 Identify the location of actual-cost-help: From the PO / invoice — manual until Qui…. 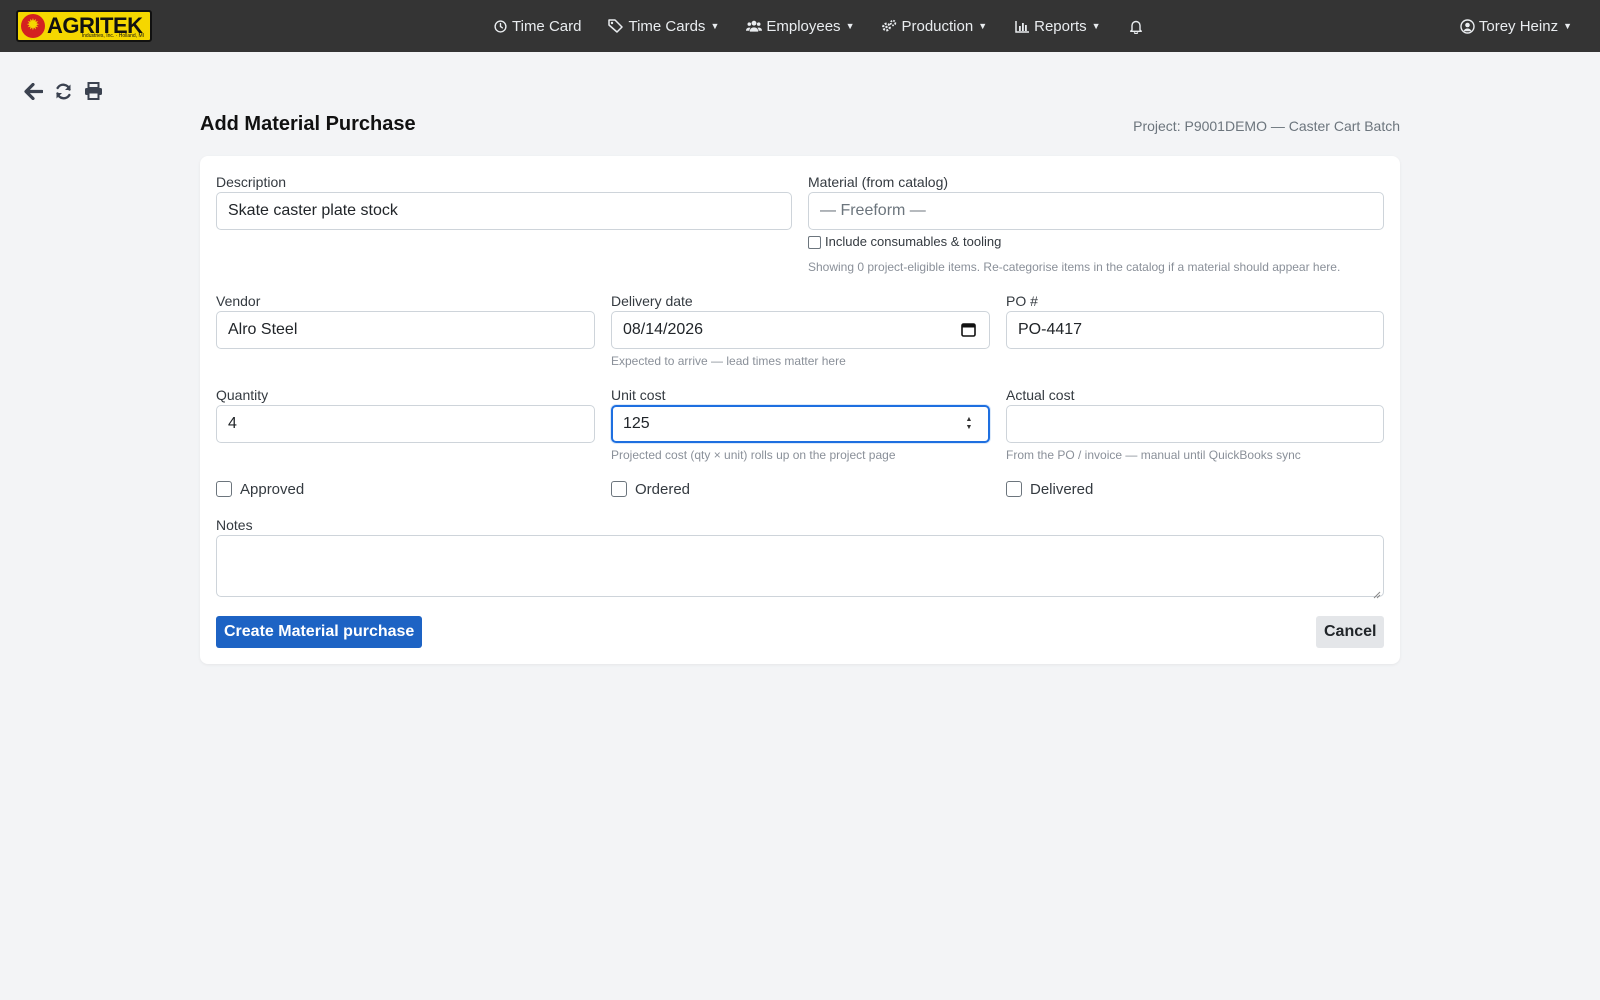
(1153, 455).